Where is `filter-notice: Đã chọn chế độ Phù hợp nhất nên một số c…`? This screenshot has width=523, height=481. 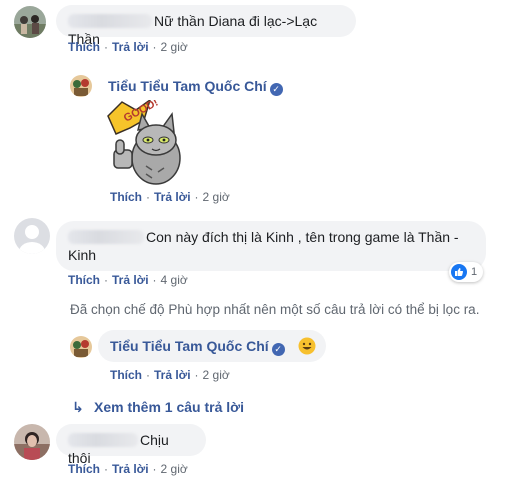
filter-notice: Đã chọn chế độ Phù hợp nhất nên một số c… is located at coordinates (275, 309).